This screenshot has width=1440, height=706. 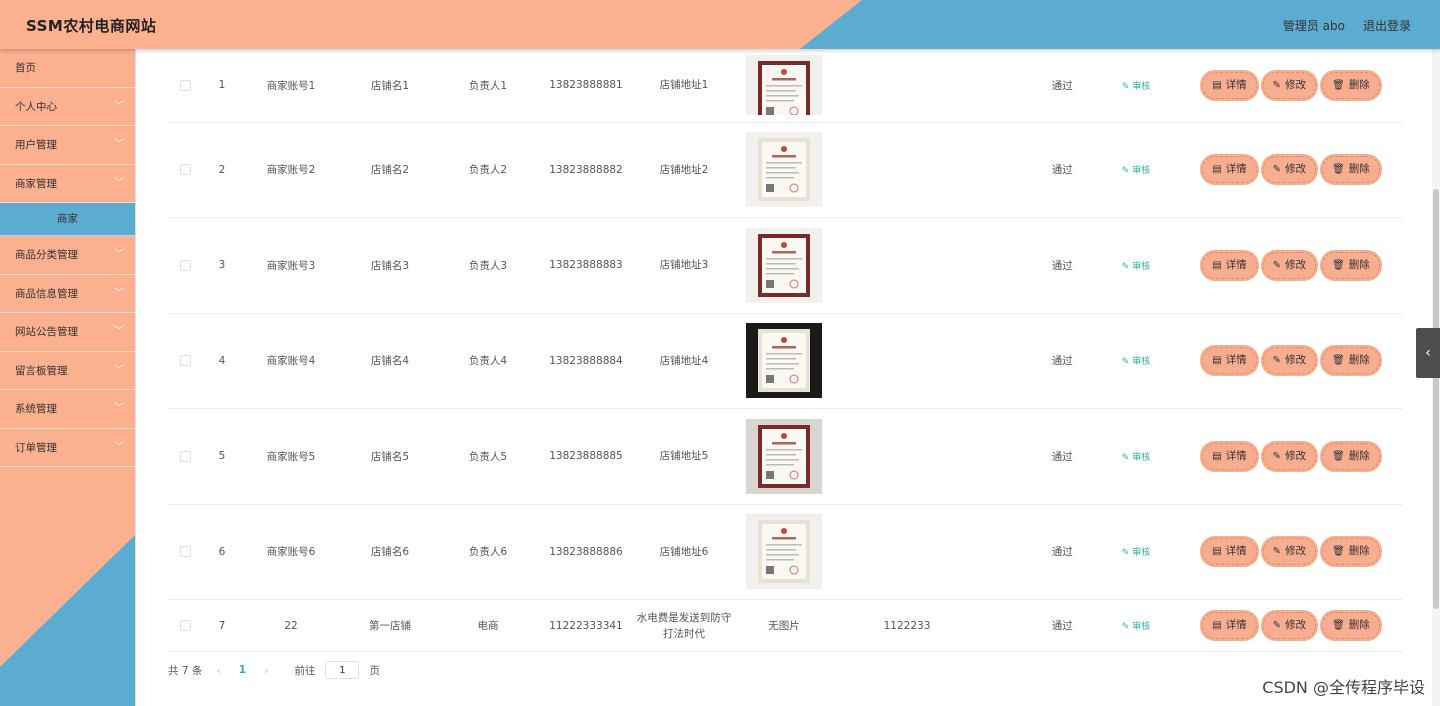 I want to click on scrollbar-thumb, so click(x=1436, y=399).